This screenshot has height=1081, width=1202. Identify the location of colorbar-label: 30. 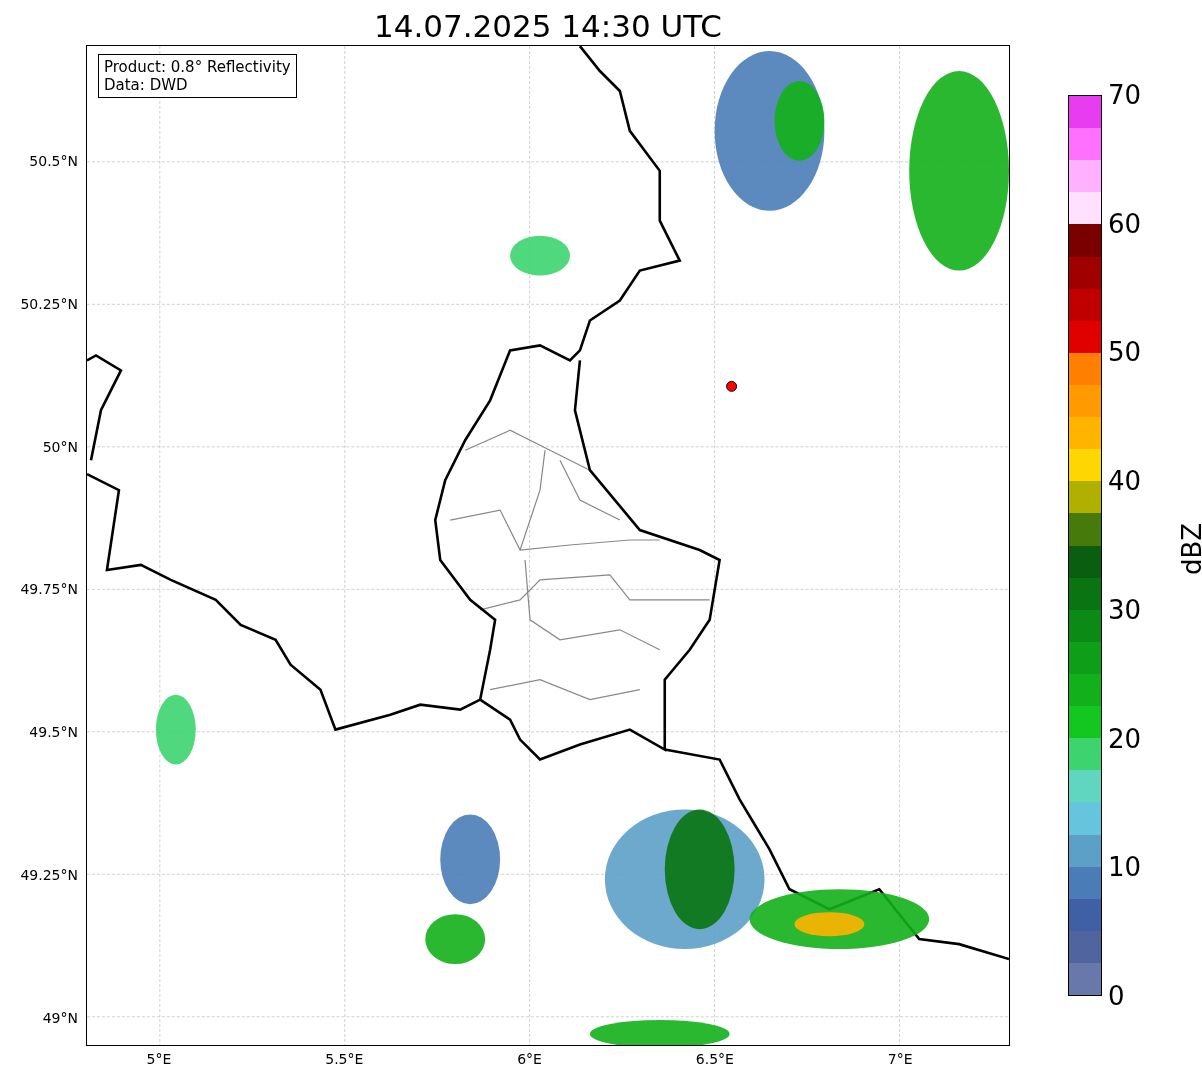
(1125, 609).